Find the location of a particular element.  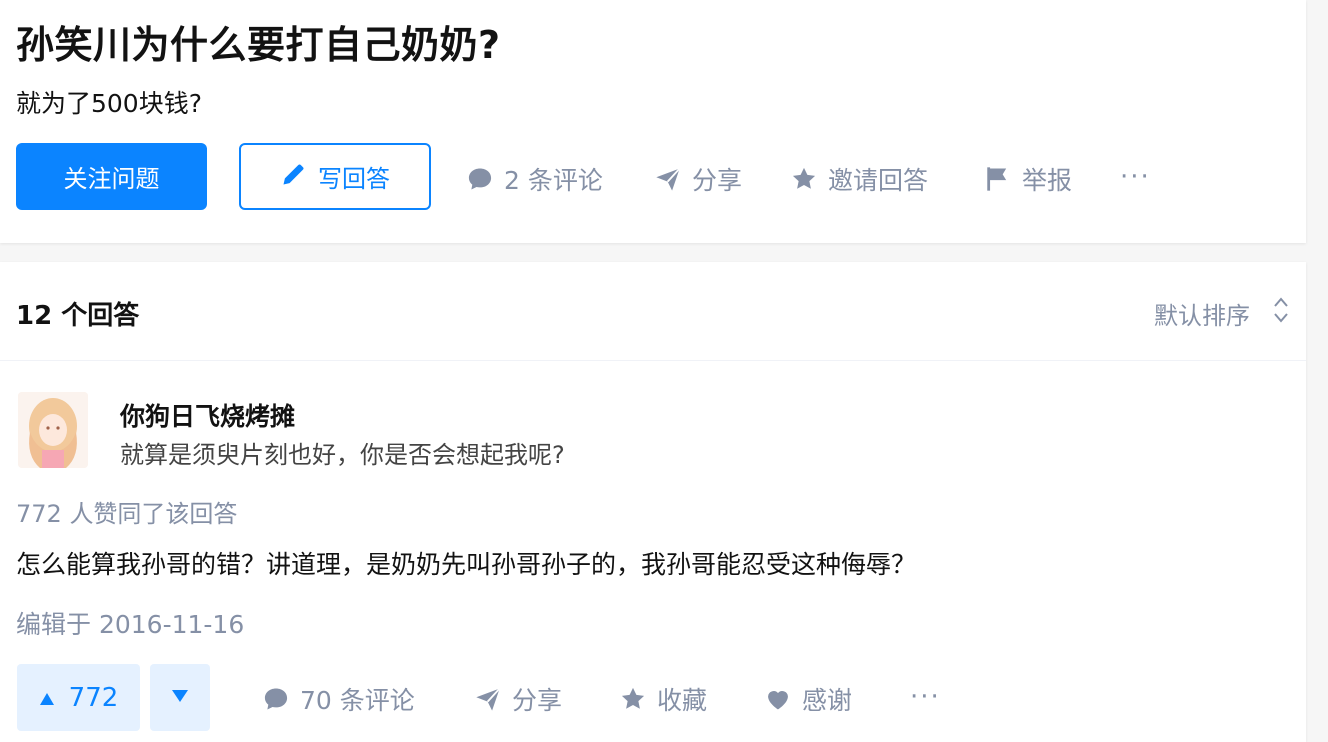

author-bio: 就算是须臾片刻也好，你是否会想起我呢? is located at coordinates (342, 455).